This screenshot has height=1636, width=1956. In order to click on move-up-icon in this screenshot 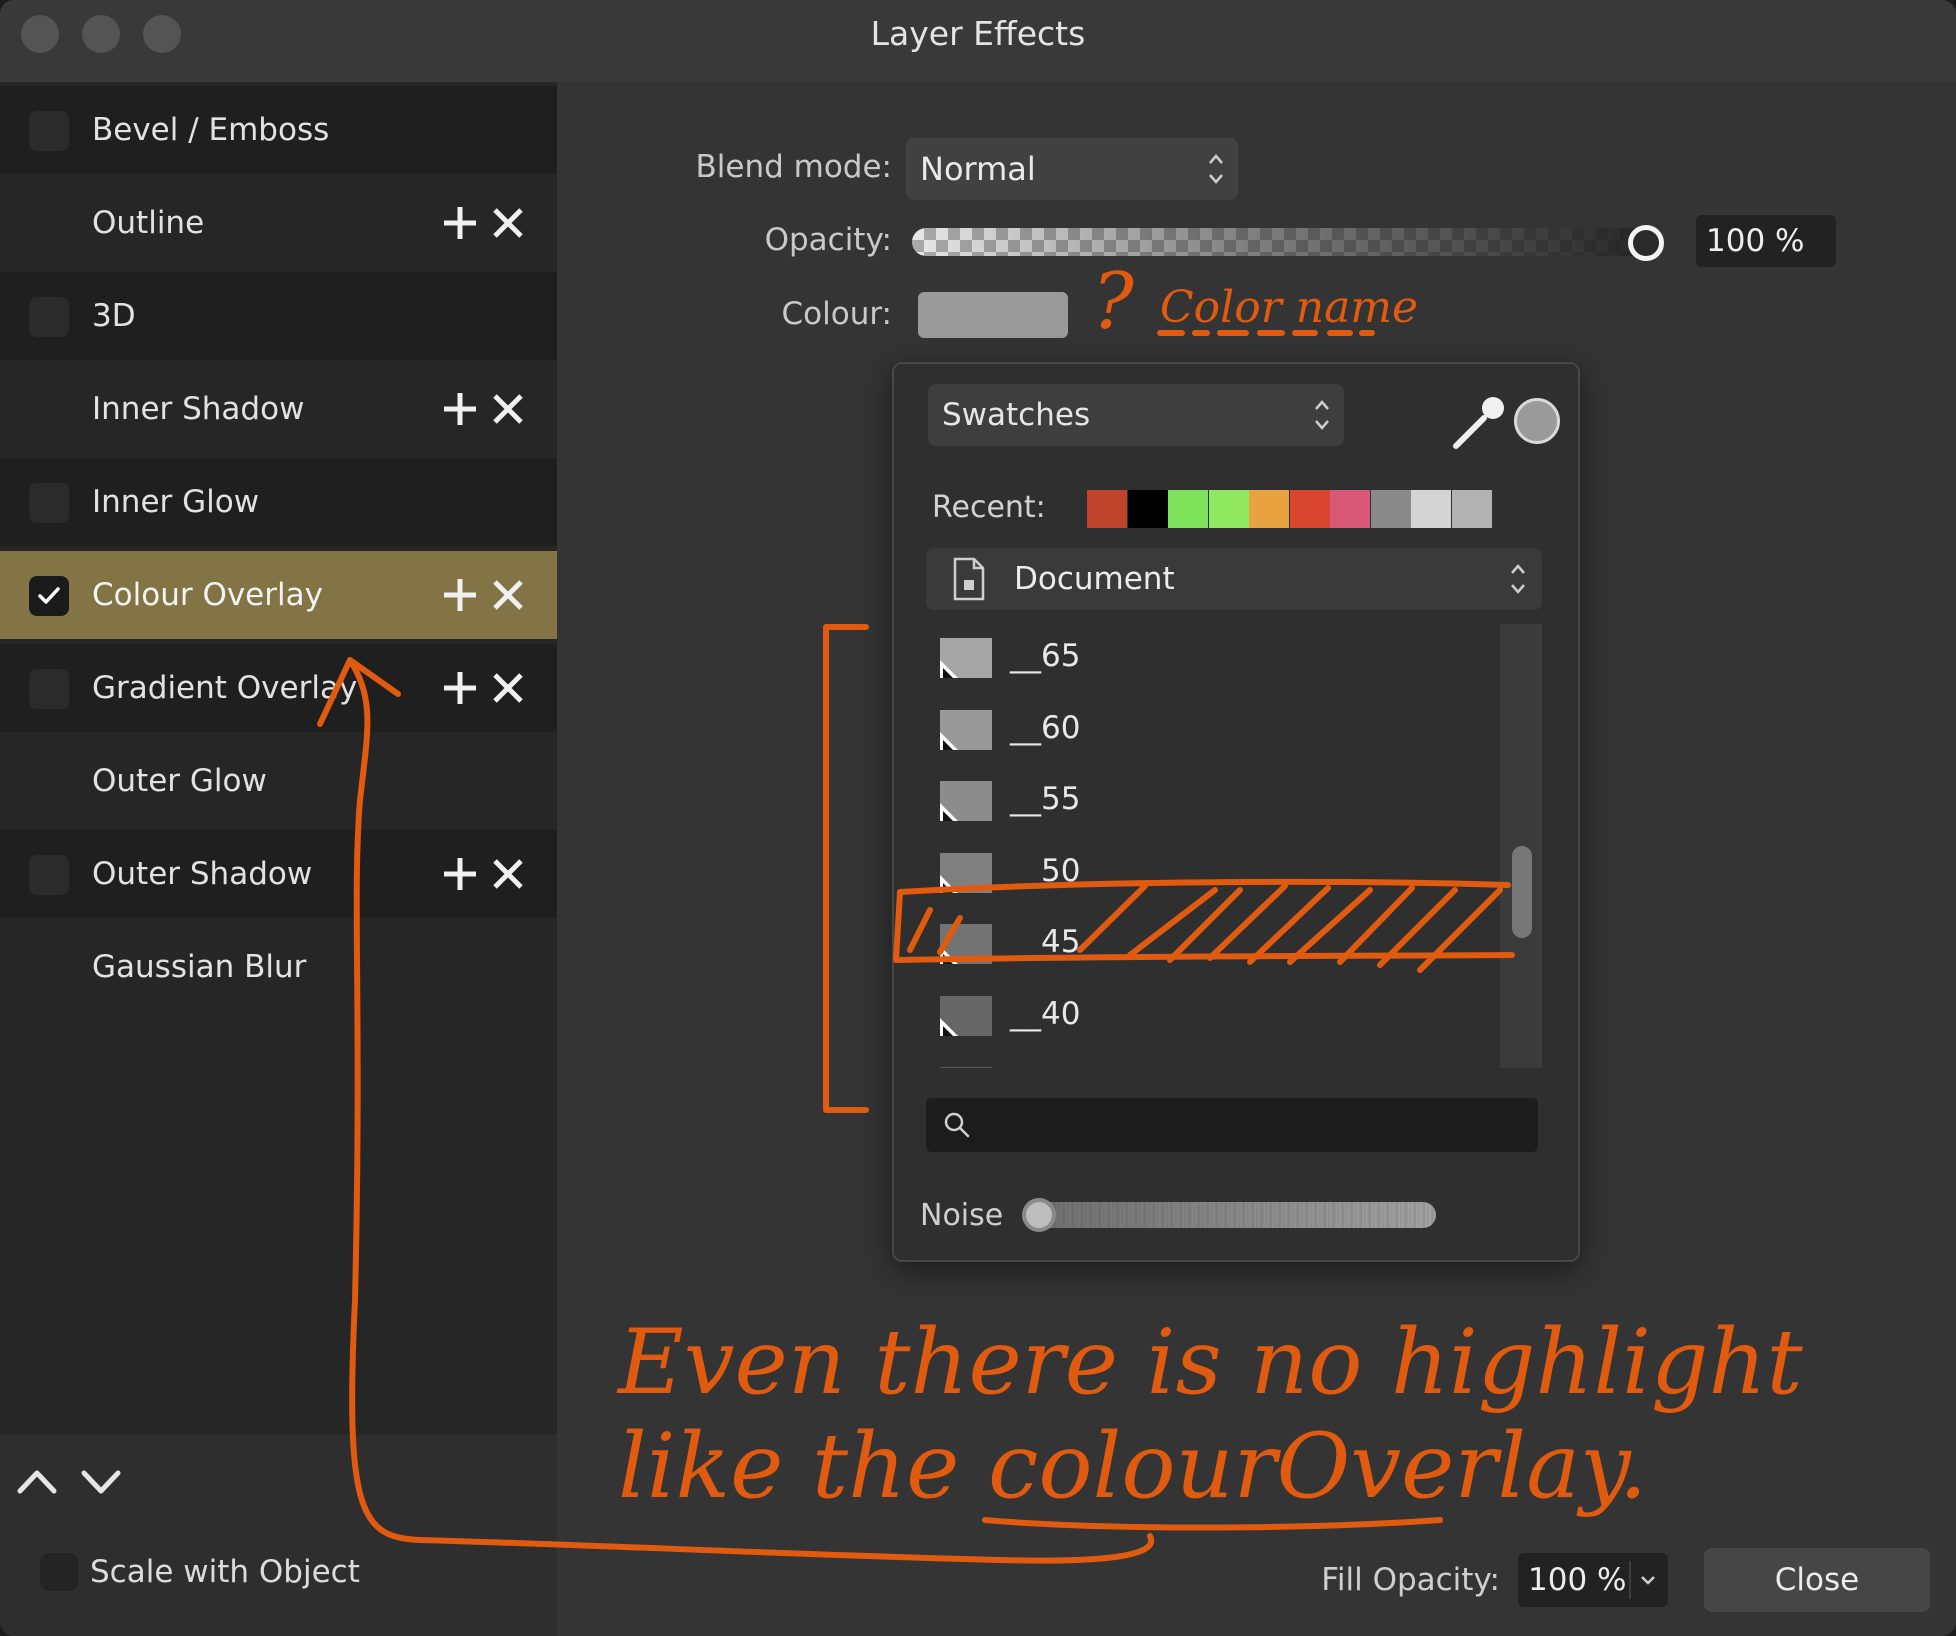, I will do `click(37, 1482)`.